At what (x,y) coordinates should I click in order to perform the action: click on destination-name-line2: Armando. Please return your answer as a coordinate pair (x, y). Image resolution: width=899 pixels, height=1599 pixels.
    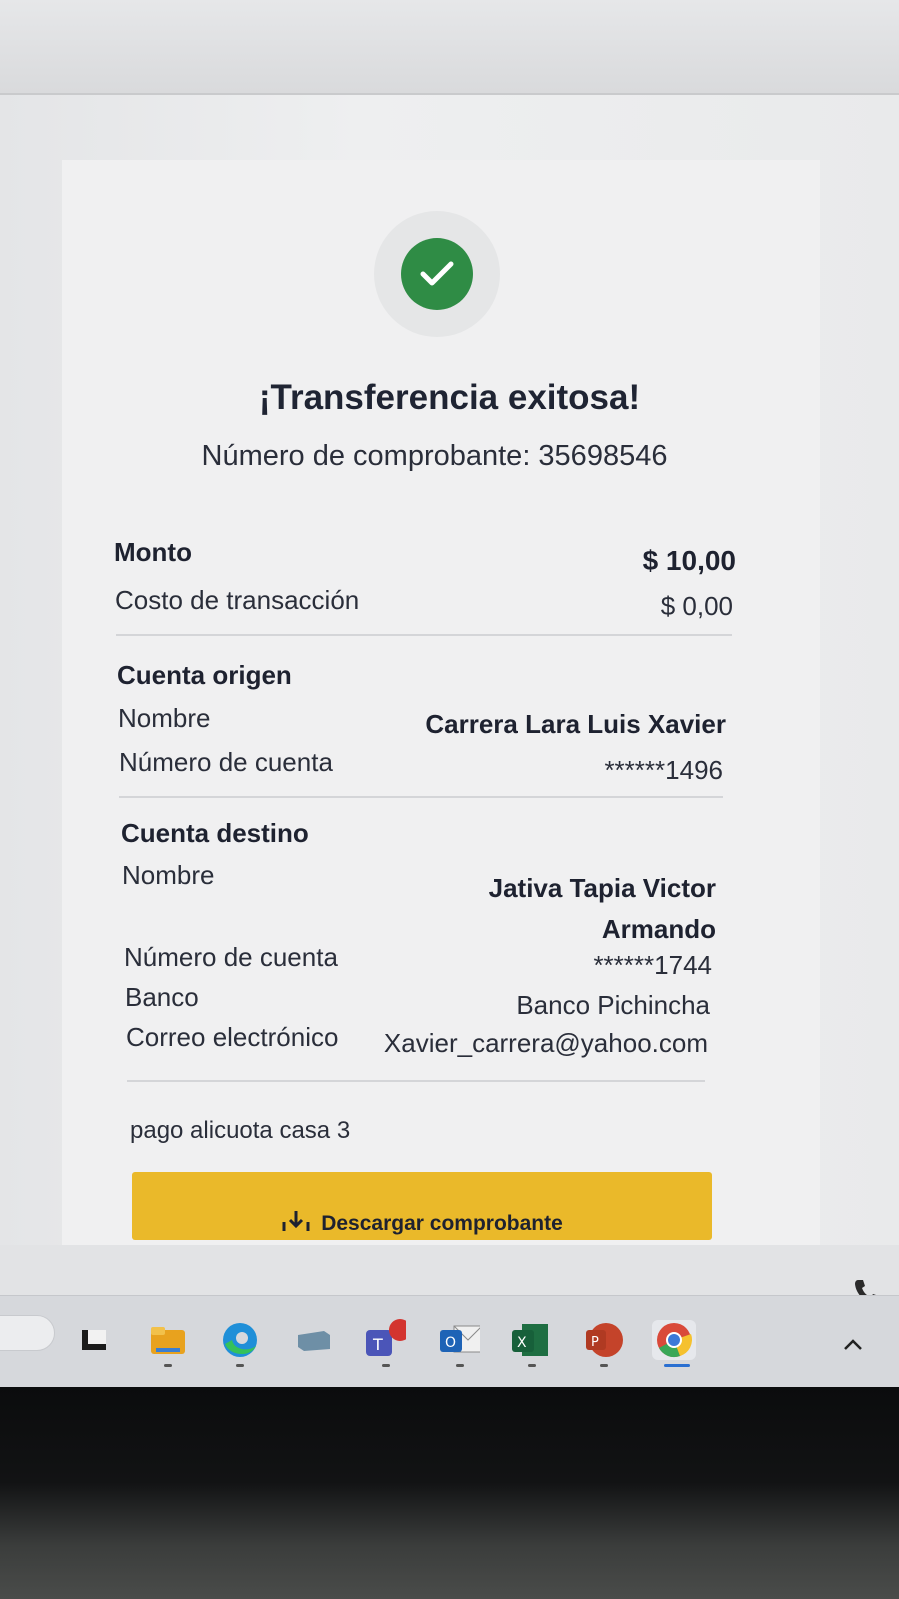
    Looking at the image, I should click on (658, 929).